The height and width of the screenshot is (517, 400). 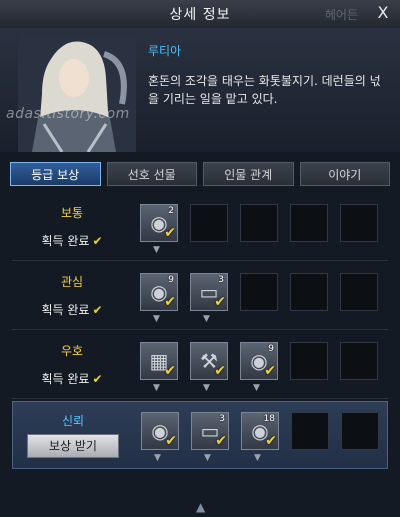 I want to click on tier-row-interest: 관심 획득 완료 ✔ ◉ 9 ✔ ▼ ▭ 3 ✔ ▼, so click(x=200, y=296).